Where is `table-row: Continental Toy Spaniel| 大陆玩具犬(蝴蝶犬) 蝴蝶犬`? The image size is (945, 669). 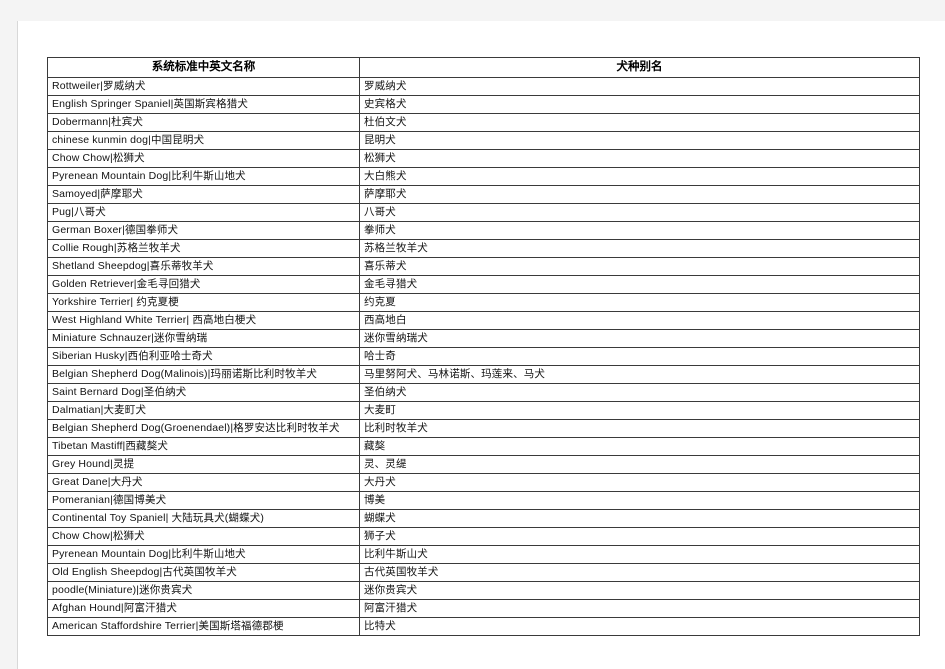
table-row: Continental Toy Spaniel| 大陆玩具犬(蝴蝶犬) 蝴蝶犬 is located at coordinates (483, 518).